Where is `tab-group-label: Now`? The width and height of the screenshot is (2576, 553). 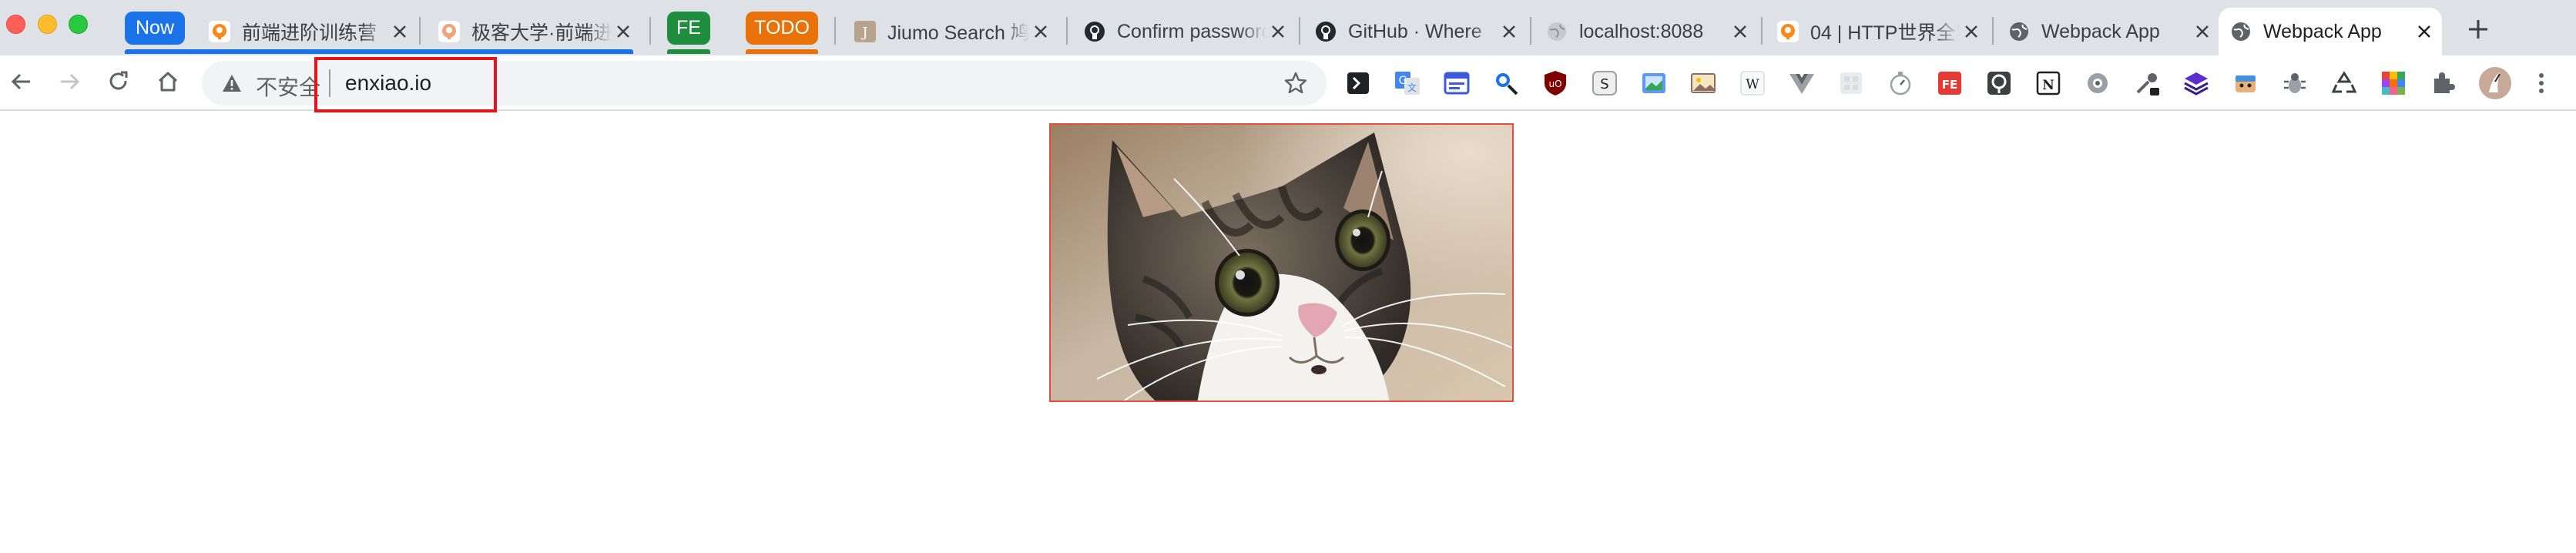
tab-group-label: Now is located at coordinates (155, 28).